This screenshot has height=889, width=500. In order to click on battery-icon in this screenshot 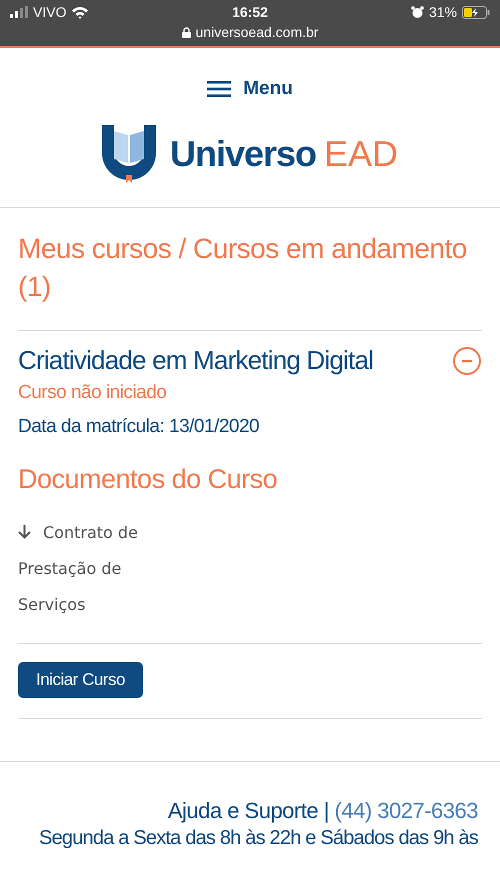, I will do `click(476, 12)`.